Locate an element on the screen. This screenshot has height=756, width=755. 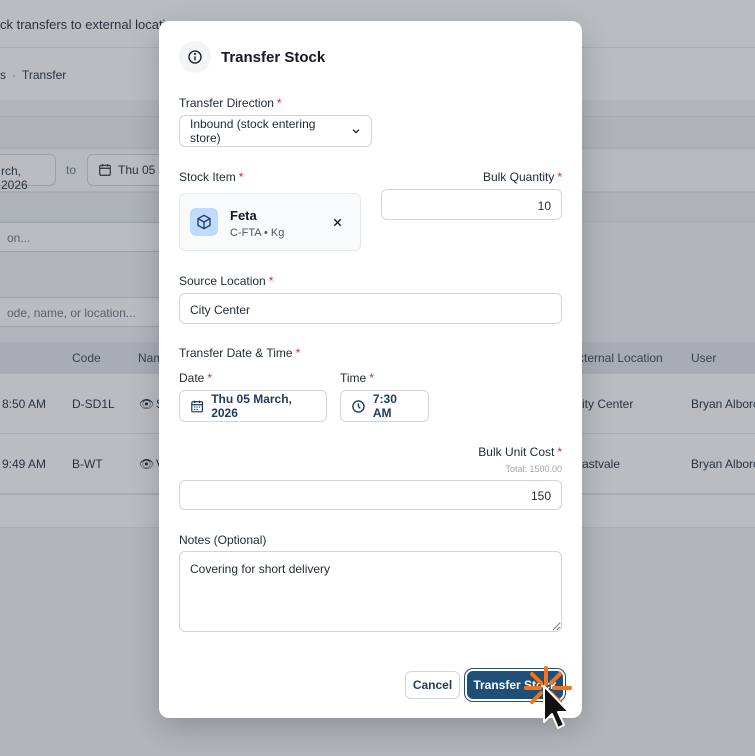
bulk-unit-cost-total: Total: 1500.00 is located at coordinates (533, 469).